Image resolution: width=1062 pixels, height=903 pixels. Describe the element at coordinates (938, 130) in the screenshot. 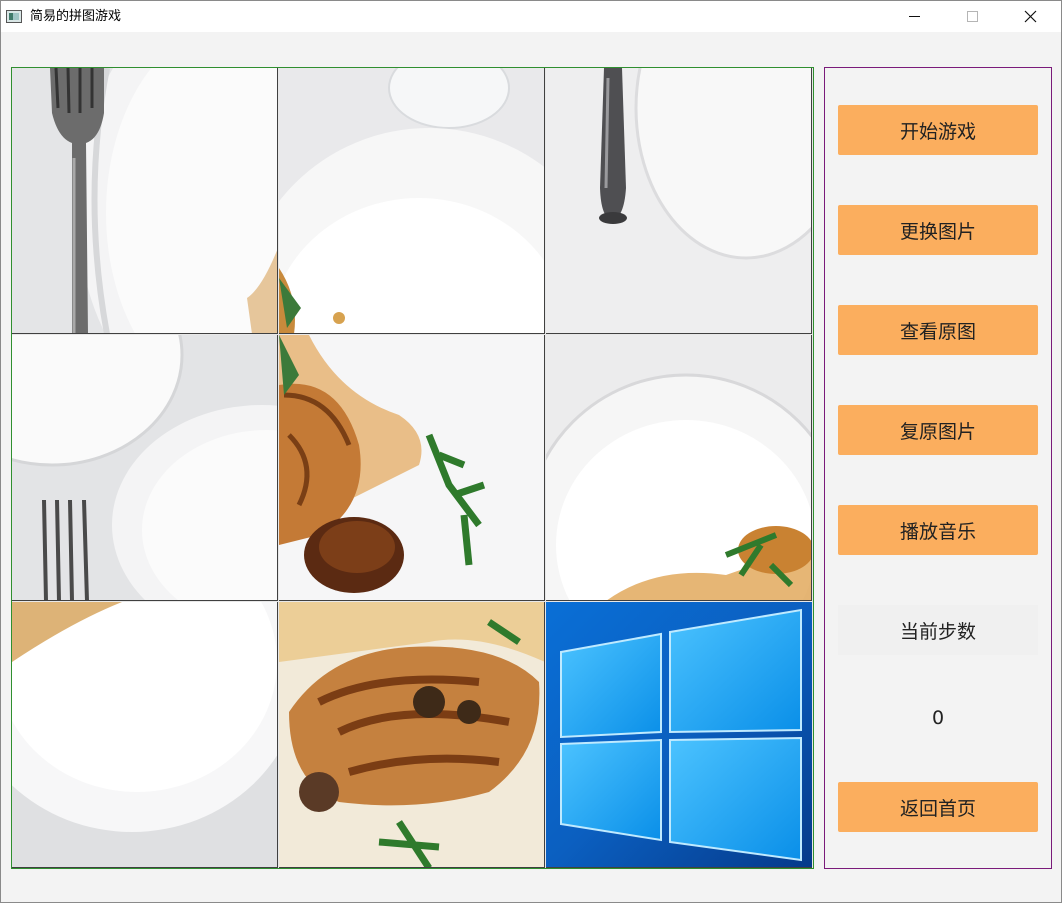

I see `start-game-button: 开始游戏` at that location.